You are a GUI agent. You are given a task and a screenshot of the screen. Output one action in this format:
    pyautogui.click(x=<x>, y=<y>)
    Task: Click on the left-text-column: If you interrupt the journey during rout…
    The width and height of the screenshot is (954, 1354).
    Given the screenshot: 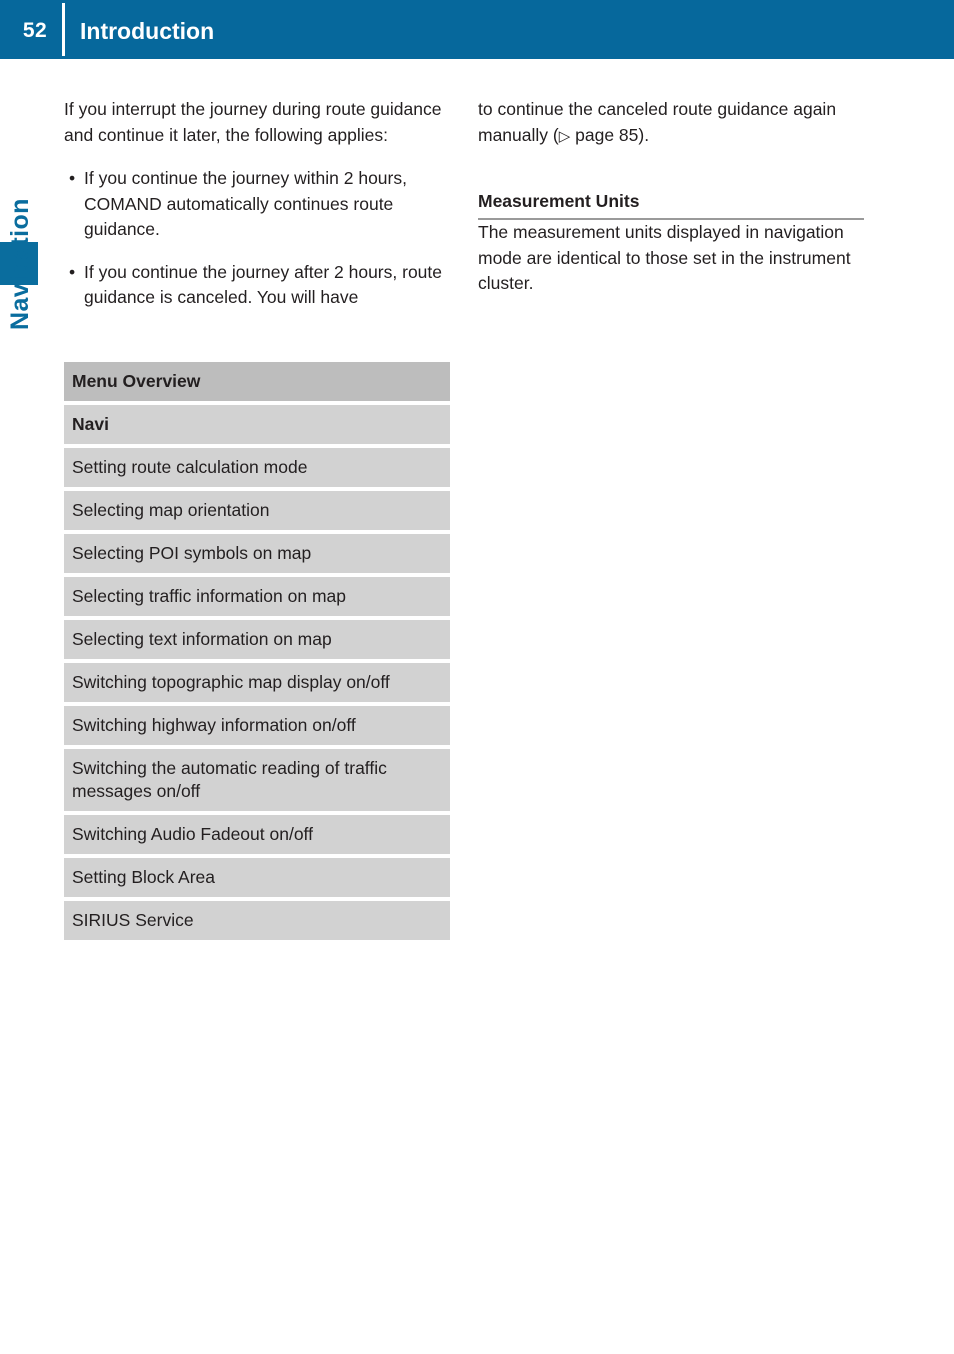 What is the action you would take?
    pyautogui.click(x=259, y=204)
    